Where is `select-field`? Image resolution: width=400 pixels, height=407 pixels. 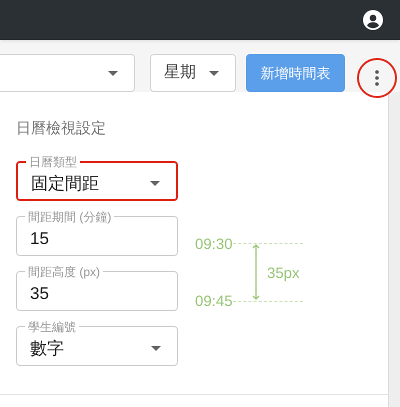
select-field is located at coordinates (67, 73).